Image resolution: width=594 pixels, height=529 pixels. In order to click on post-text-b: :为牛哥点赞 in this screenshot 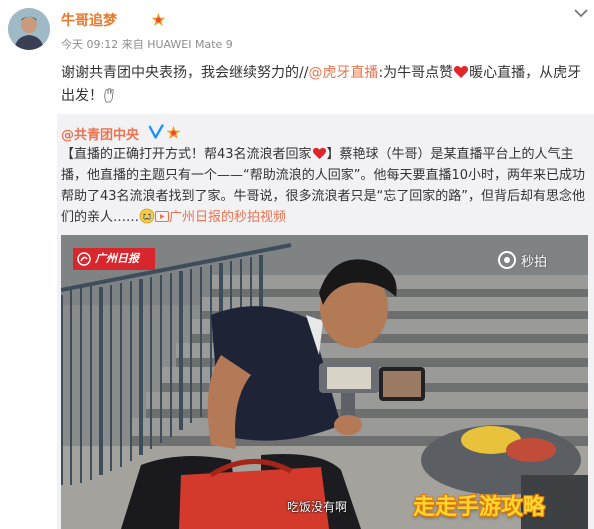, I will do `click(416, 73)`.